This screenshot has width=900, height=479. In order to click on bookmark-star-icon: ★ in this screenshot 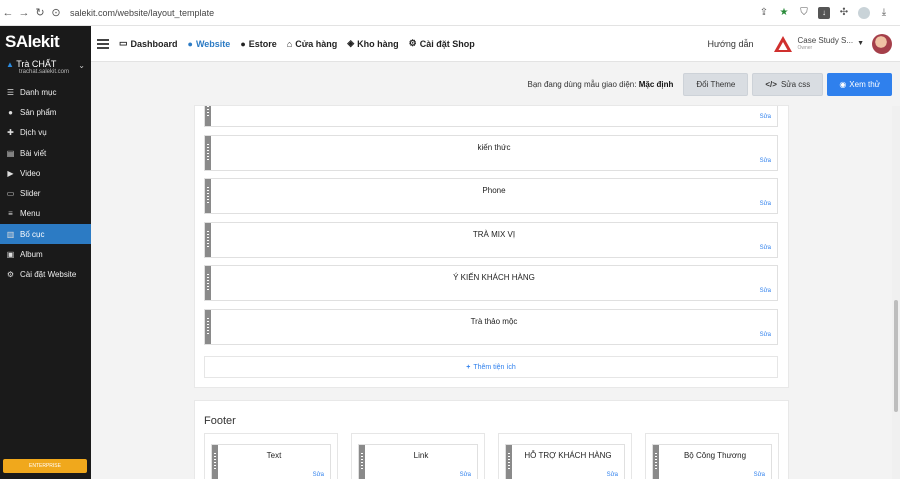, I will do `click(784, 13)`.